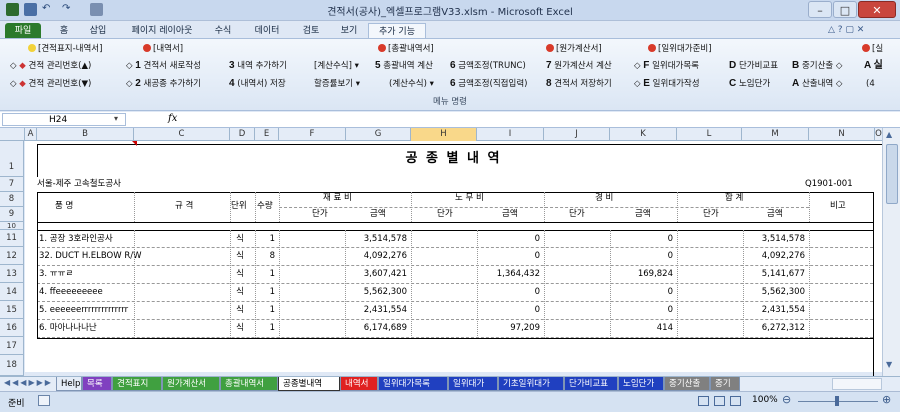  Describe the element at coordinates (23, 31) in the screenshot. I see `tab-file: 파일` at that location.